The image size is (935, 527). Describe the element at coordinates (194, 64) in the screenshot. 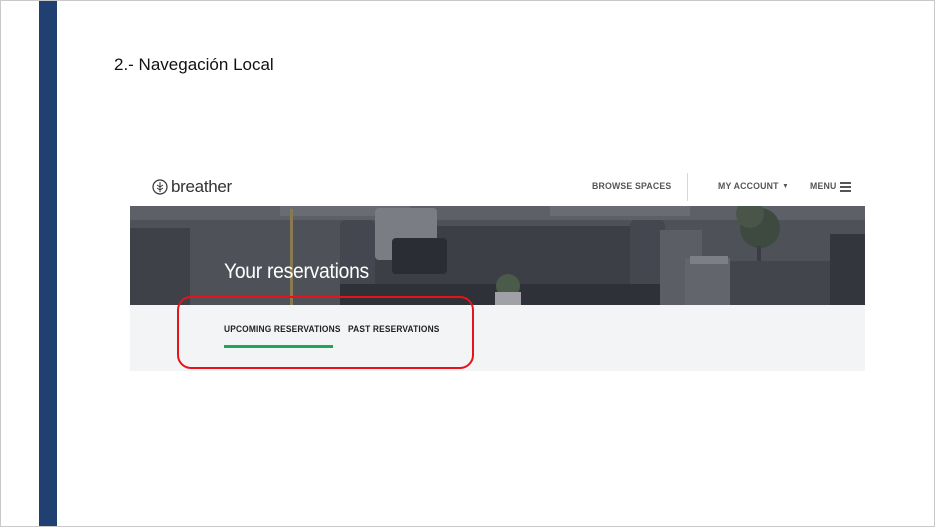

I see `slide-title: 2.- Navegación Local` at that location.